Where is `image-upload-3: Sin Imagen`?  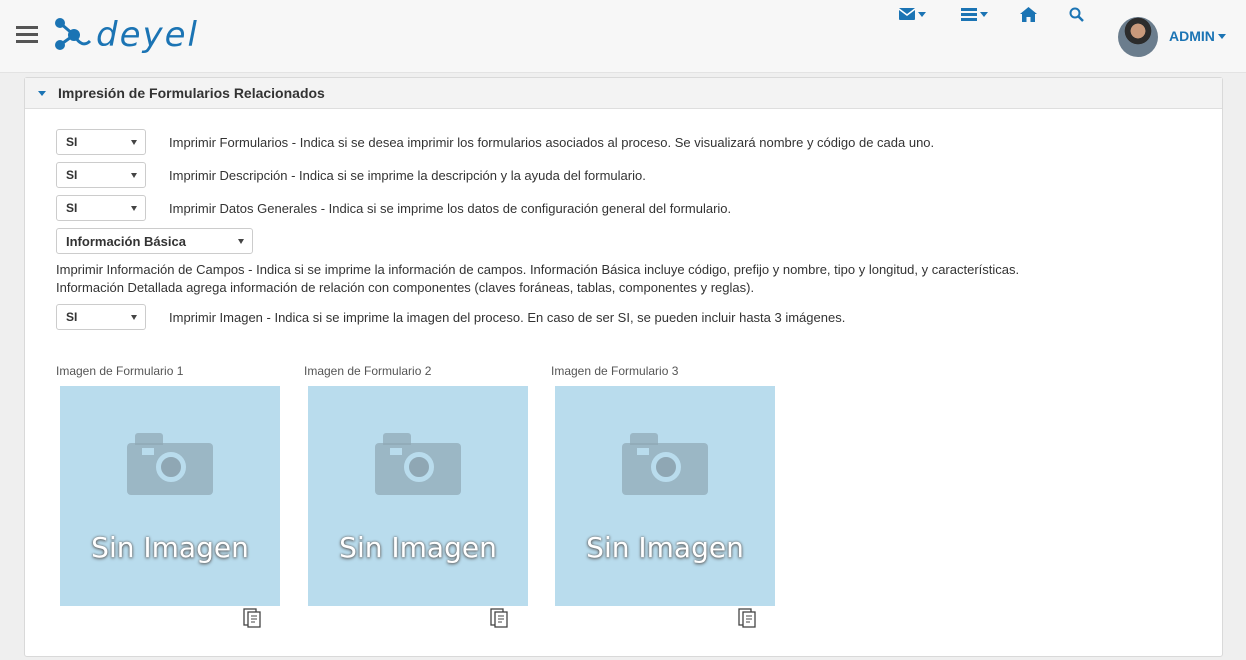 image-upload-3: Sin Imagen is located at coordinates (665, 496).